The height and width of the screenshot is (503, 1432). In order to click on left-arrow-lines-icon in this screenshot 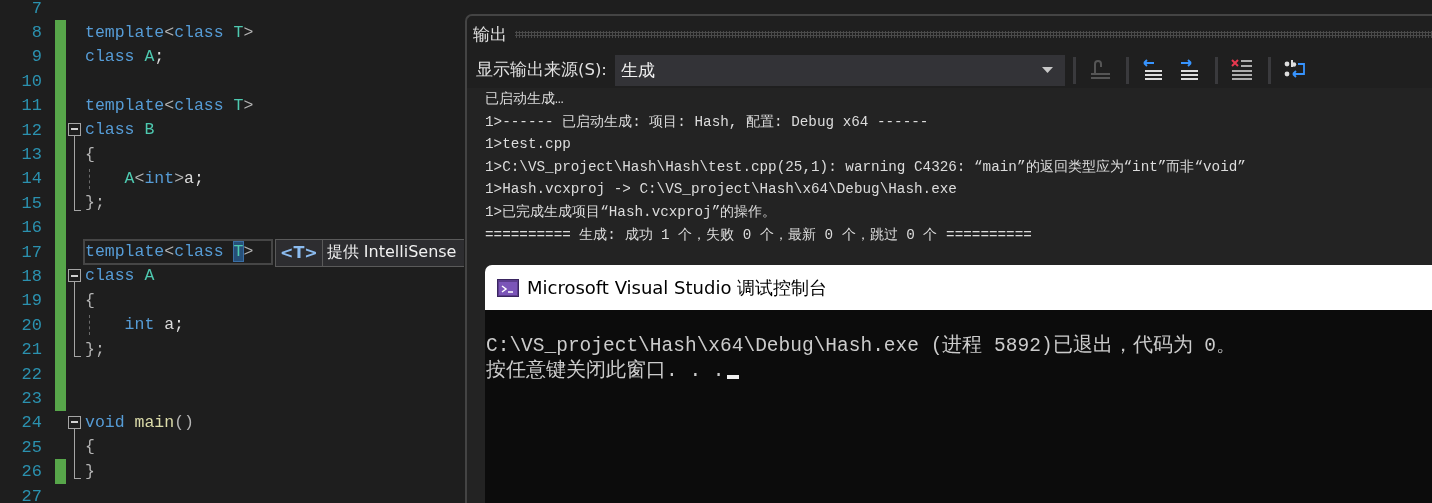, I will do `click(1152, 70)`.